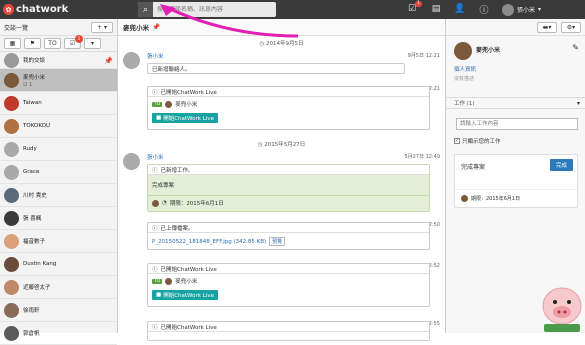 The height and width of the screenshot is (345, 585). I want to click on room-item: 福音數子, so click(58, 241).